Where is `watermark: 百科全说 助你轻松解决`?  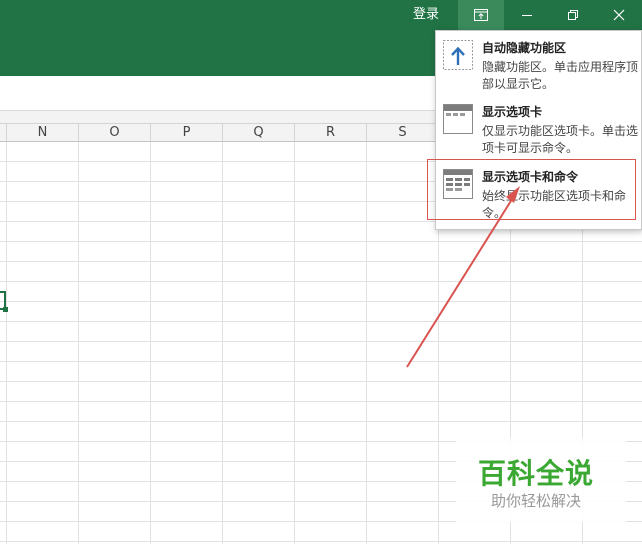
watermark: 百科全说 助你轻松解决 is located at coordinates (541, 480).